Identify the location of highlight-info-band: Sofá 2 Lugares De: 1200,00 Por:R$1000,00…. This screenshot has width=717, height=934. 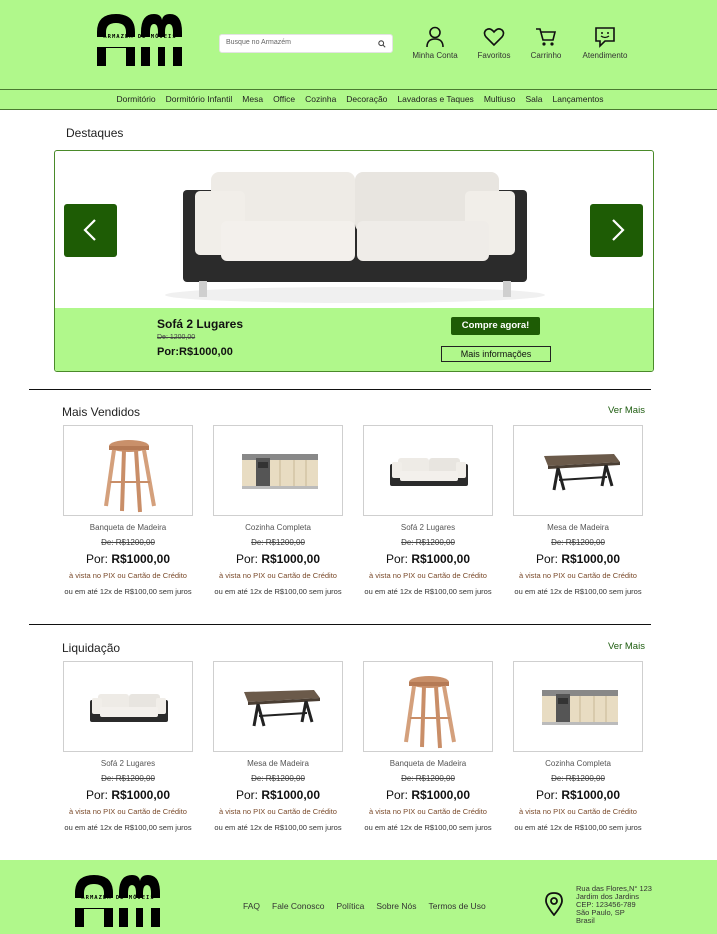
(354, 339).